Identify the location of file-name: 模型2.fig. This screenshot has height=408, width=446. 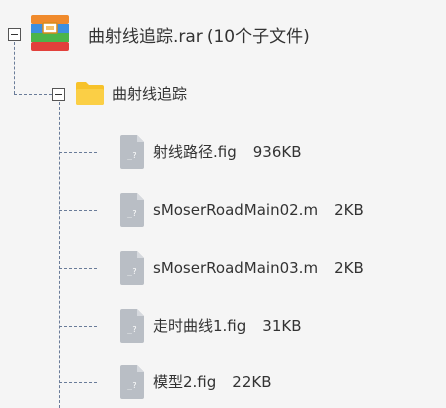
(185, 382).